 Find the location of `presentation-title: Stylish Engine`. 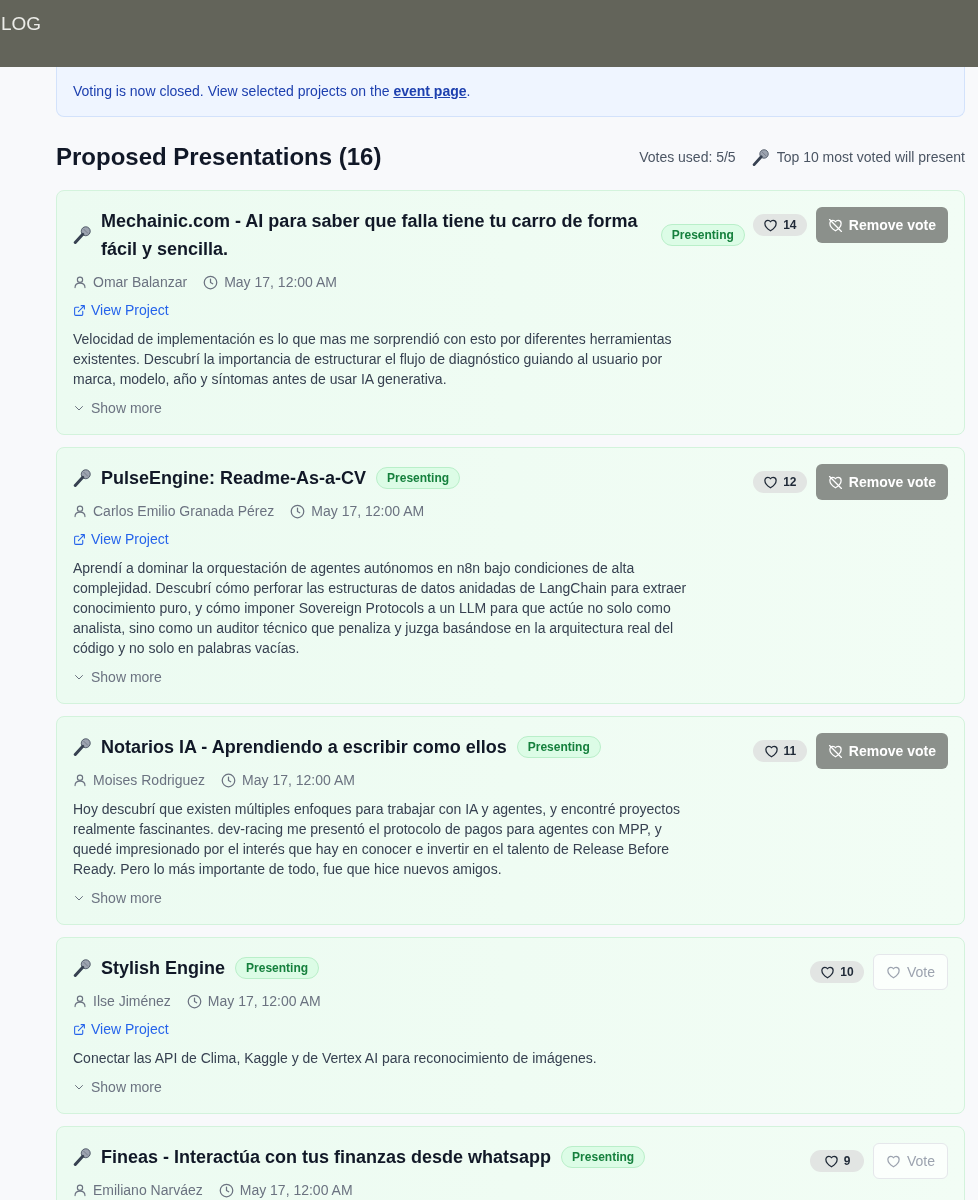

presentation-title: Stylish Engine is located at coordinates (163, 968).